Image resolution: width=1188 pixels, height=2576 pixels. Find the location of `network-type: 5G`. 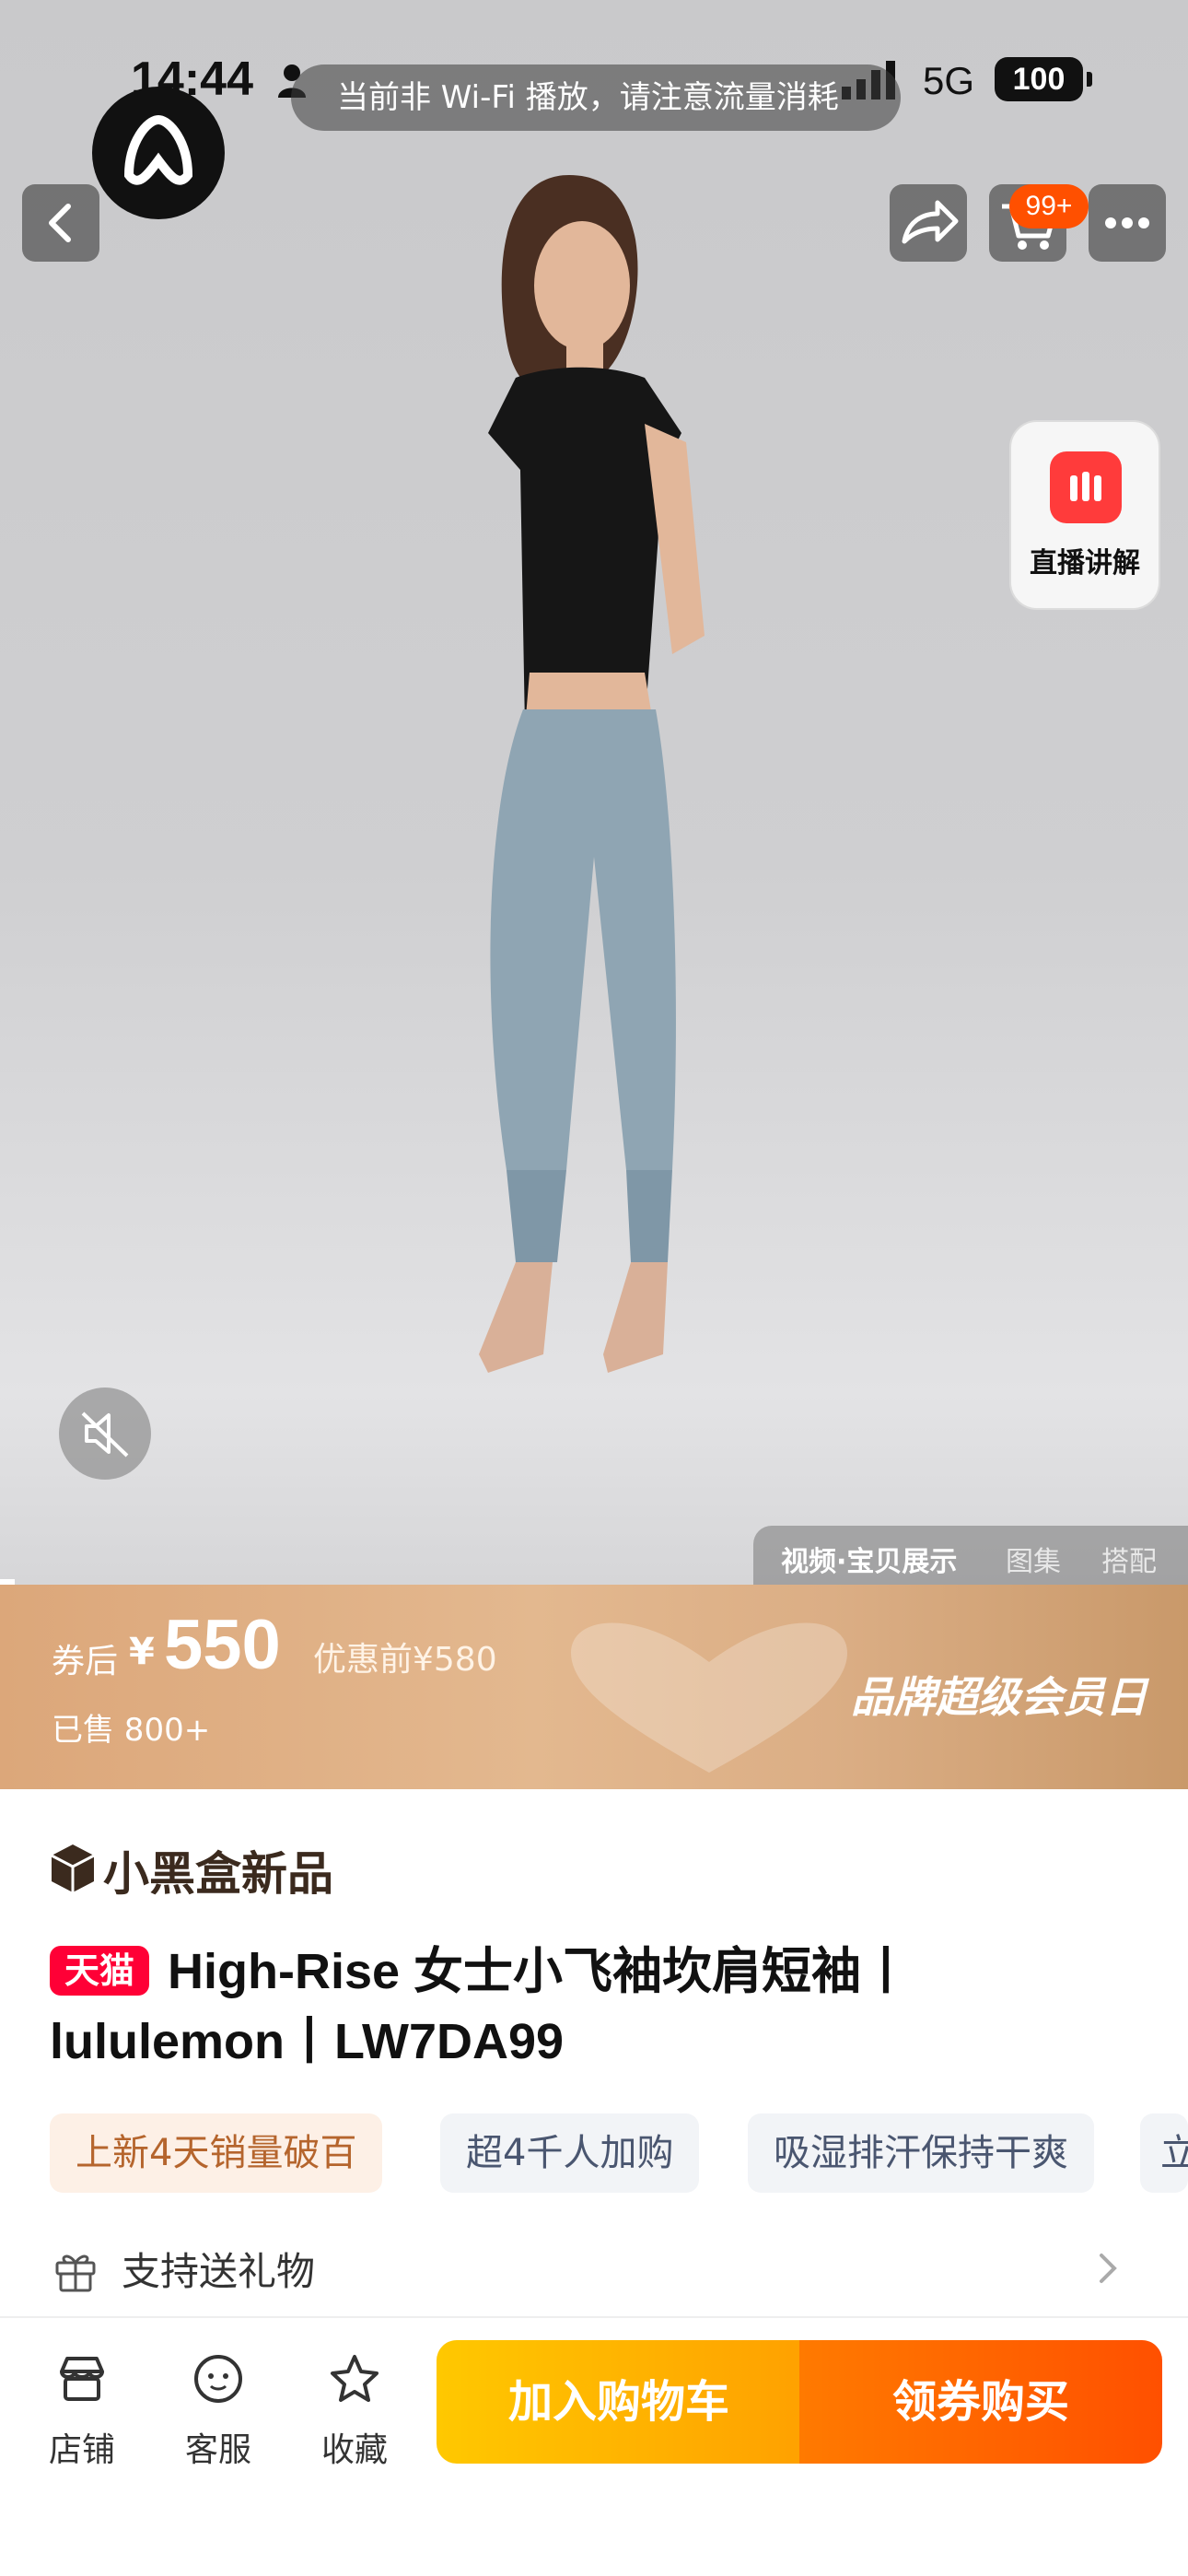

network-type: 5G is located at coordinates (949, 80).